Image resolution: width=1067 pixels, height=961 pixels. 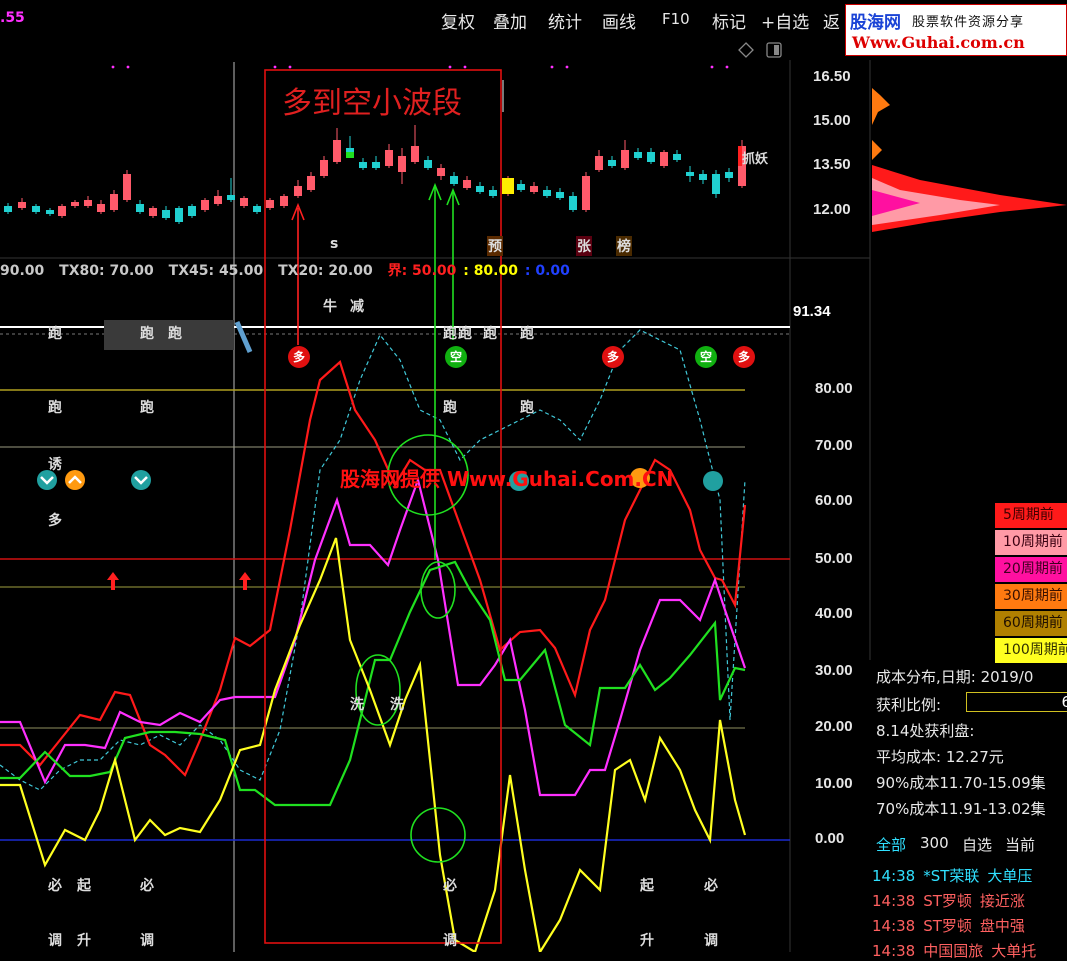 What do you see at coordinates (832, 76) in the screenshot?
I see `price-tick: 16.50` at bounding box center [832, 76].